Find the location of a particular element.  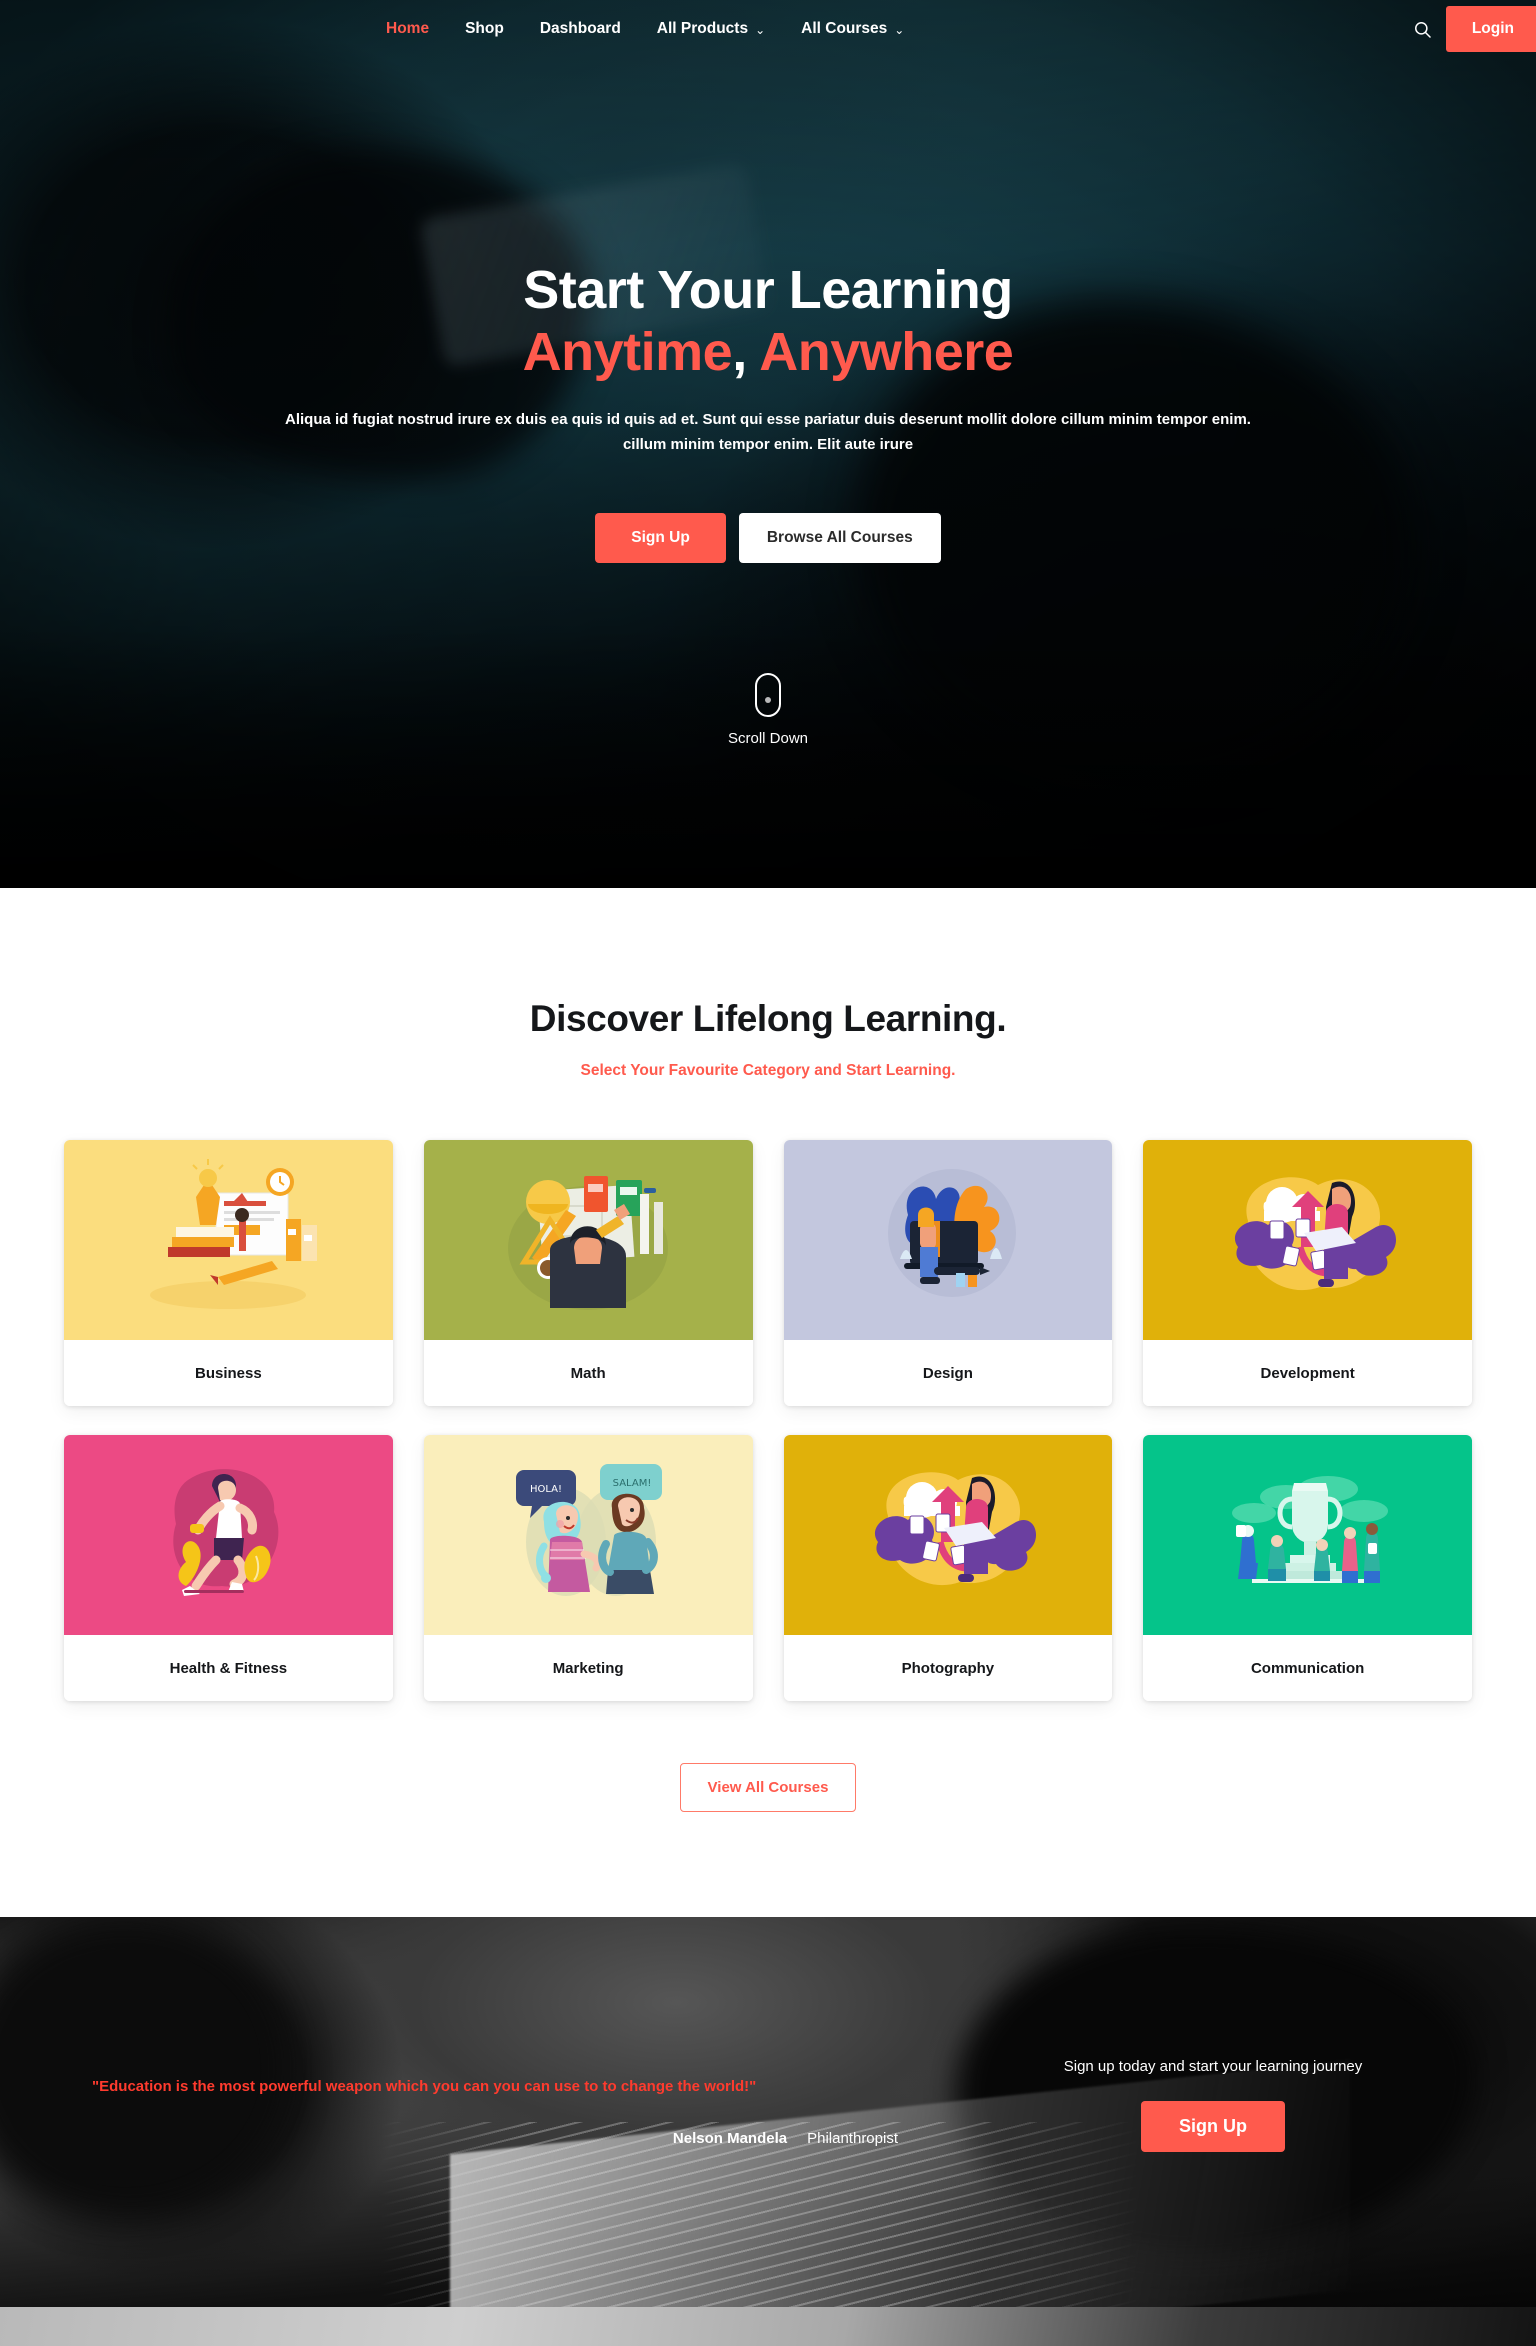

category-card-label: Marketing is located at coordinates (588, 1668).